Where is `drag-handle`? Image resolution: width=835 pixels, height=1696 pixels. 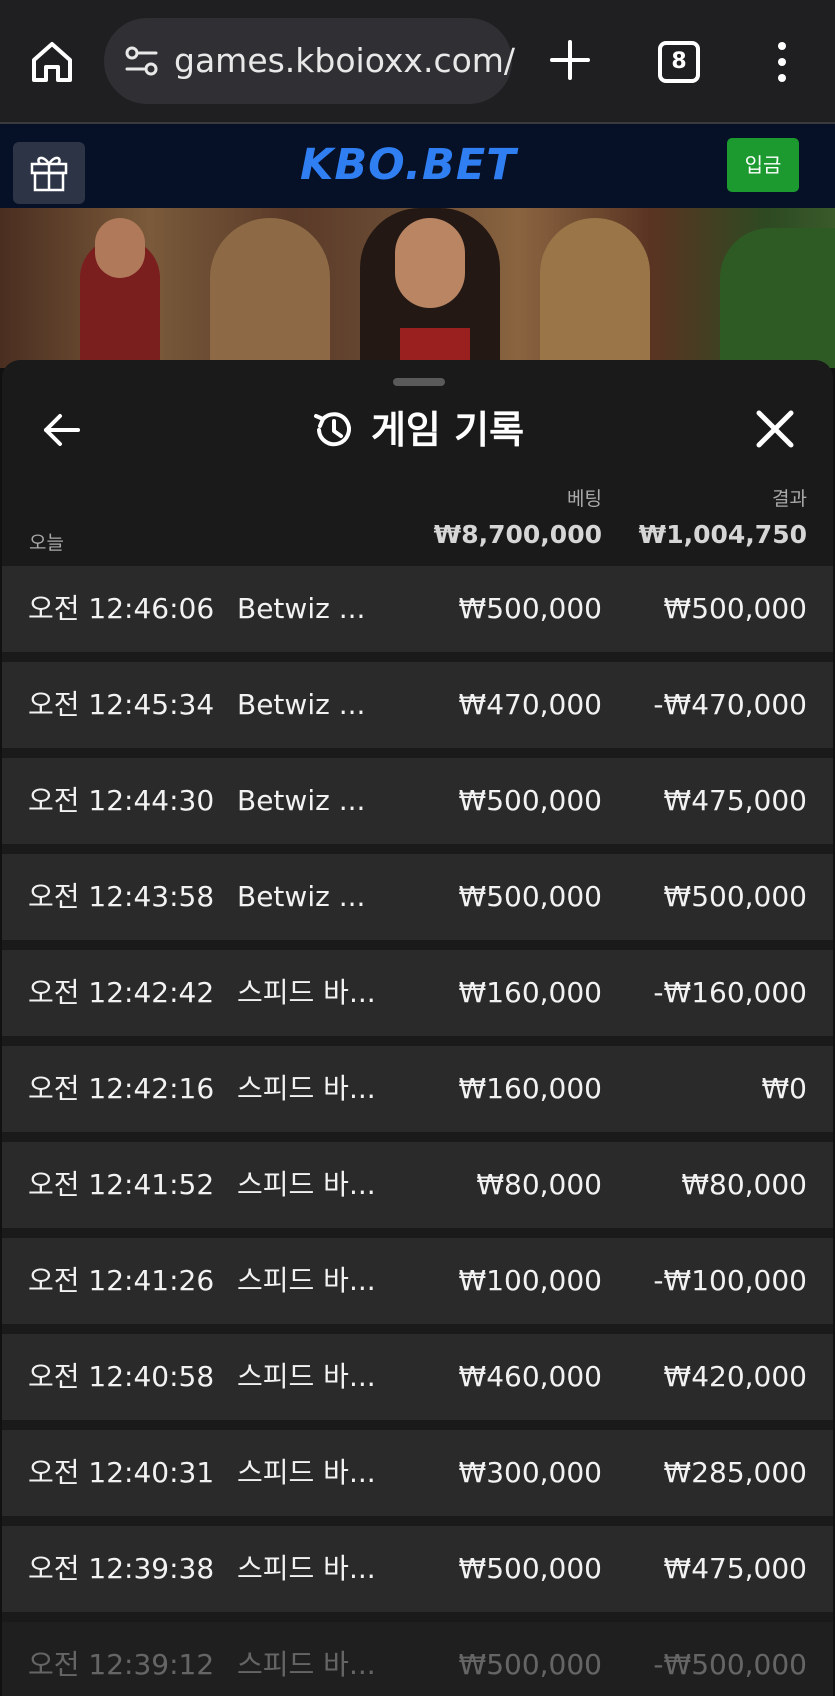
drag-handle is located at coordinates (419, 382).